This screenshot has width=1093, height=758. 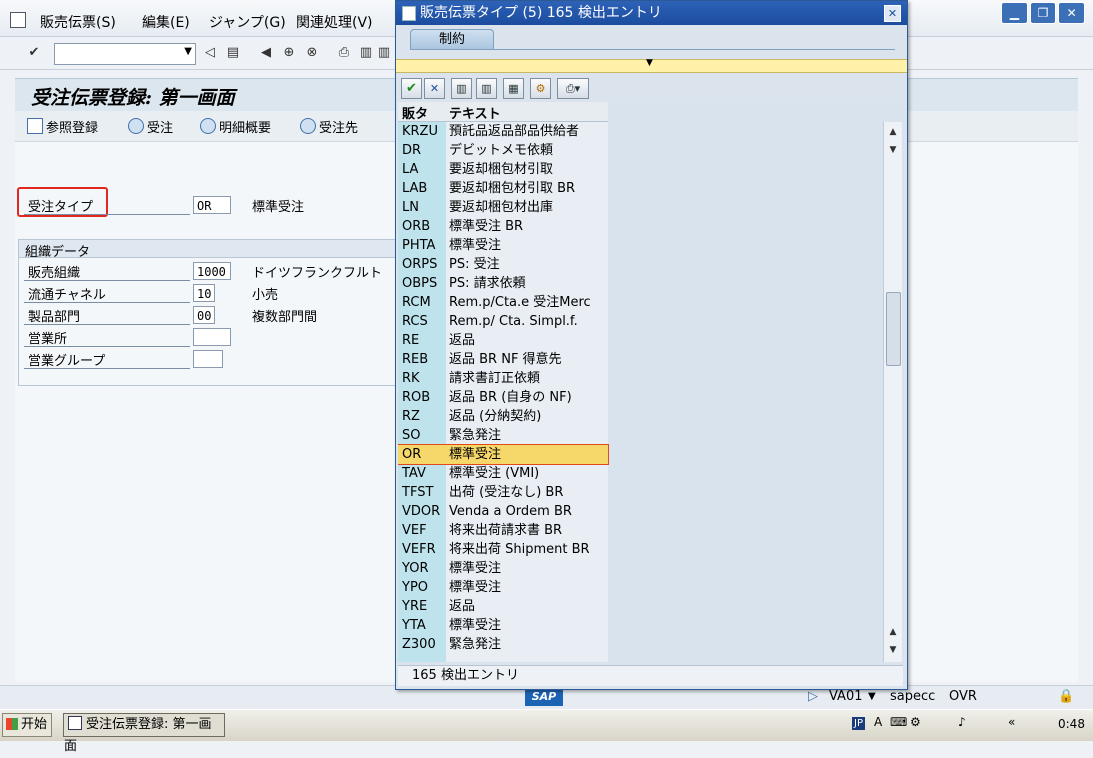 What do you see at coordinates (503, 283) in the screenshot?
I see `list-item: OBPS PS: 請求依頼` at bounding box center [503, 283].